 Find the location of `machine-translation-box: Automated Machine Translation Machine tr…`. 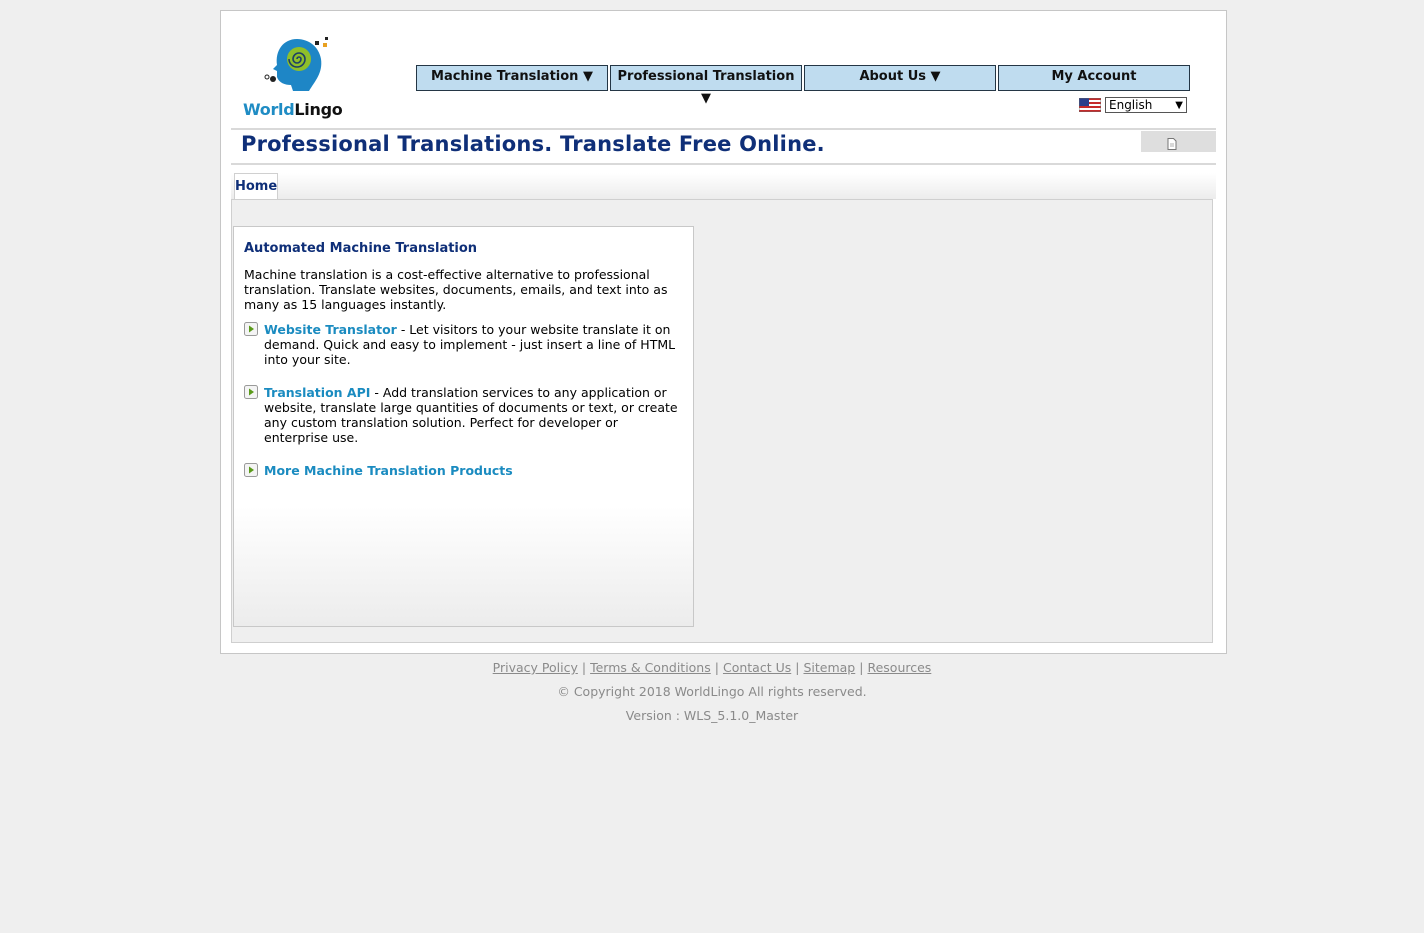

machine-translation-box: Automated Machine Translation Machine tr… is located at coordinates (463, 426).